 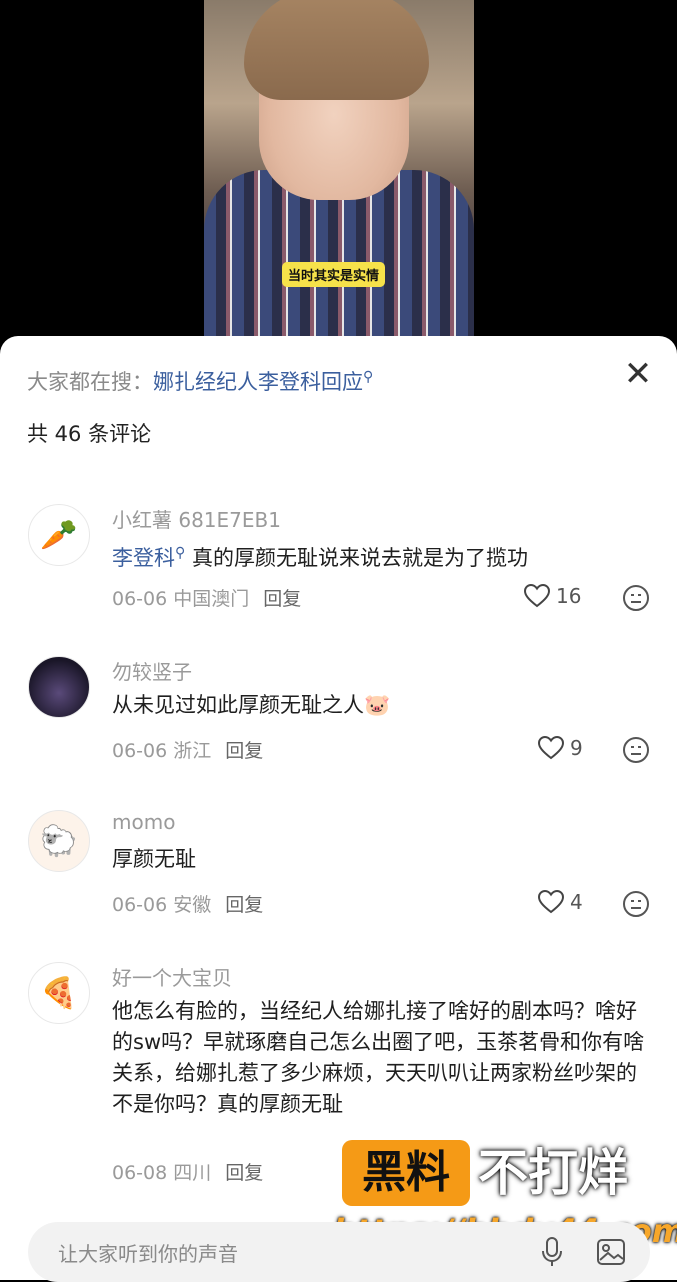 I want to click on like-button: 9, so click(x=560, y=748).